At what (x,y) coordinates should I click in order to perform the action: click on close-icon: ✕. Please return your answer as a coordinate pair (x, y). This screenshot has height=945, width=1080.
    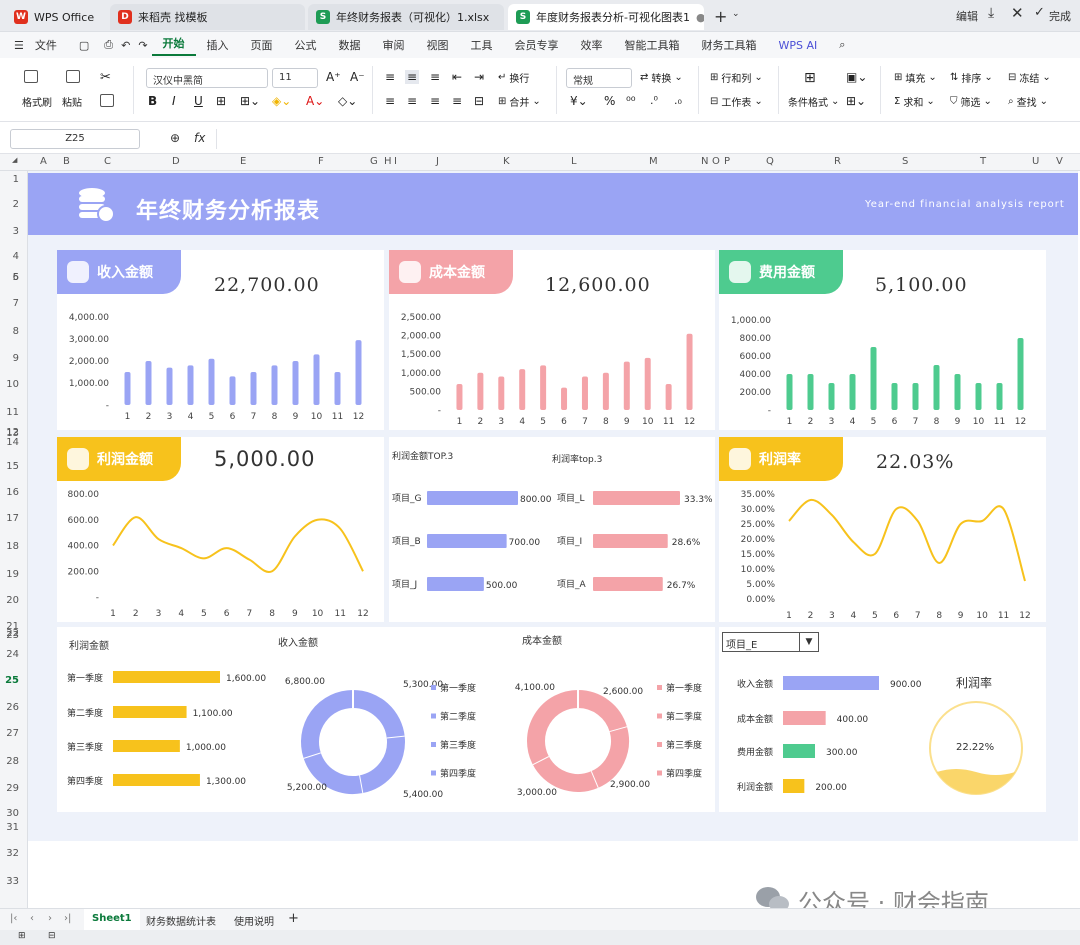
    Looking at the image, I should click on (1017, 13).